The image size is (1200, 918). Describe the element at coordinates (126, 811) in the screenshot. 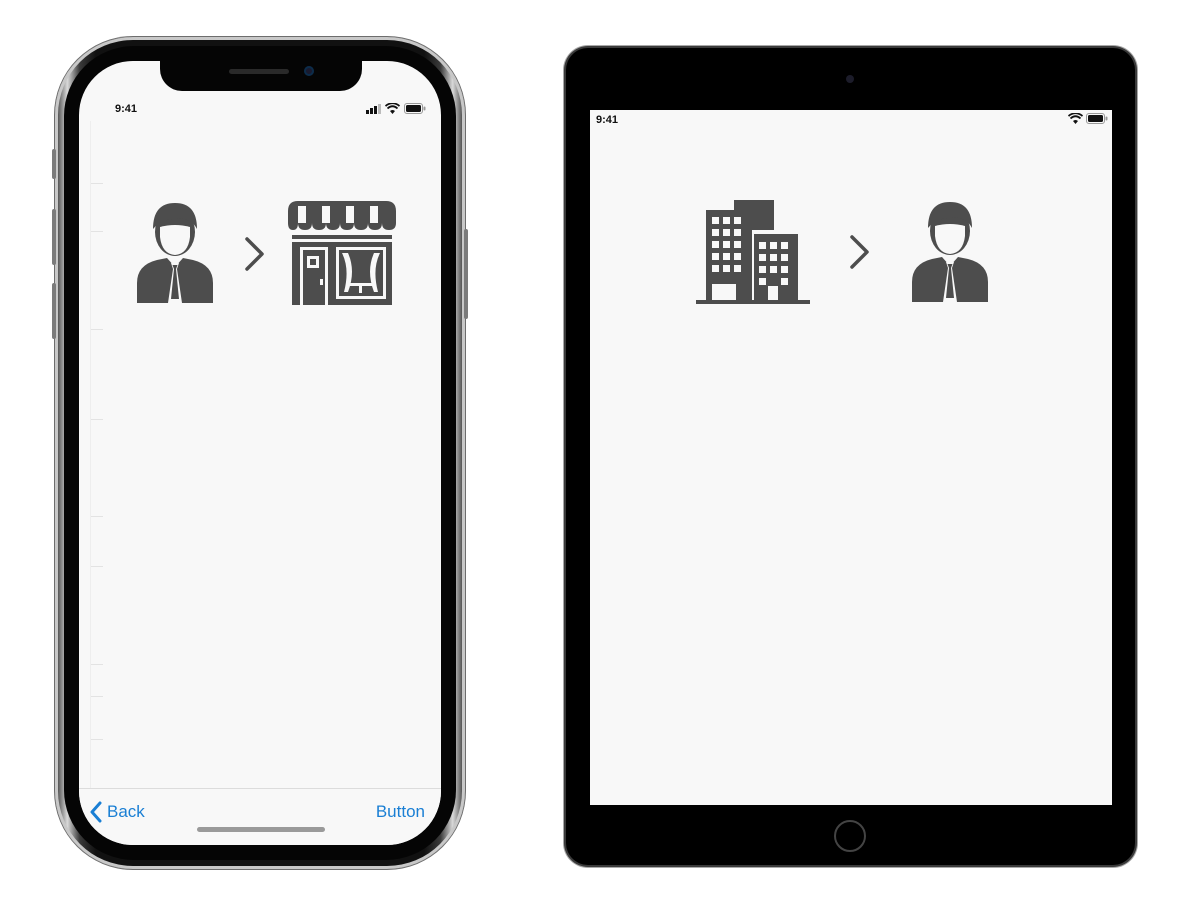

I see `back-button-label: Back` at that location.